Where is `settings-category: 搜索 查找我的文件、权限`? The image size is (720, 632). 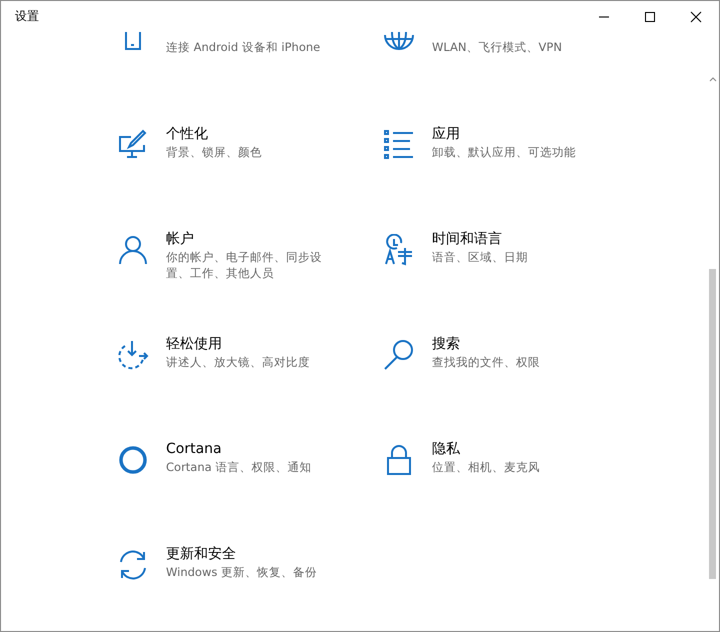
settings-category: 搜索 查找我的文件、权限 is located at coordinates (533, 383).